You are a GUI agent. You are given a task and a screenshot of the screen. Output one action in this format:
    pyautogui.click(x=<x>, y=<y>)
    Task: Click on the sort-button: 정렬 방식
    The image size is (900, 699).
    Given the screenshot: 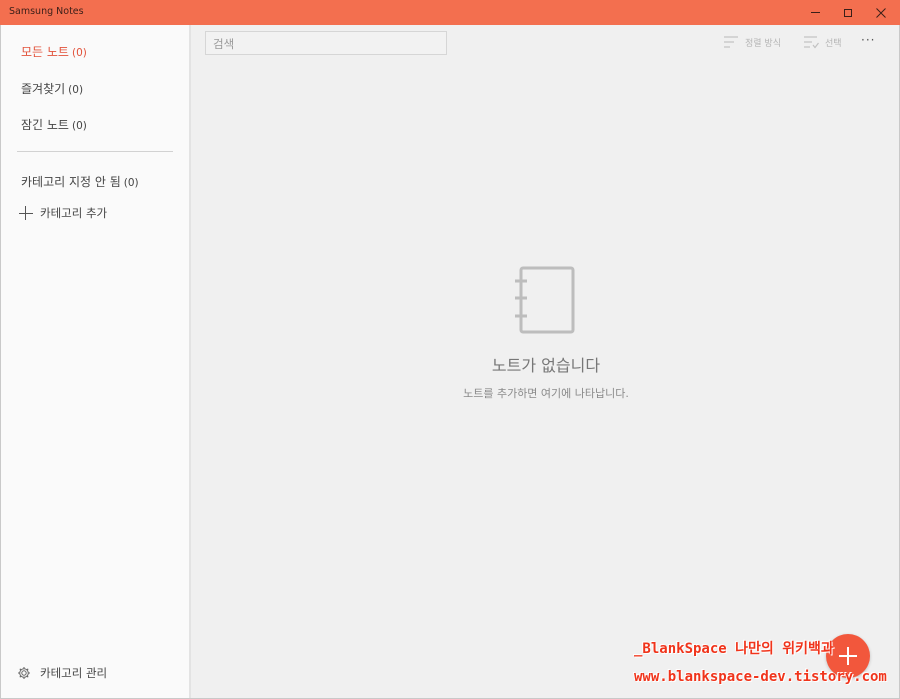 What is the action you would take?
    pyautogui.click(x=752, y=42)
    